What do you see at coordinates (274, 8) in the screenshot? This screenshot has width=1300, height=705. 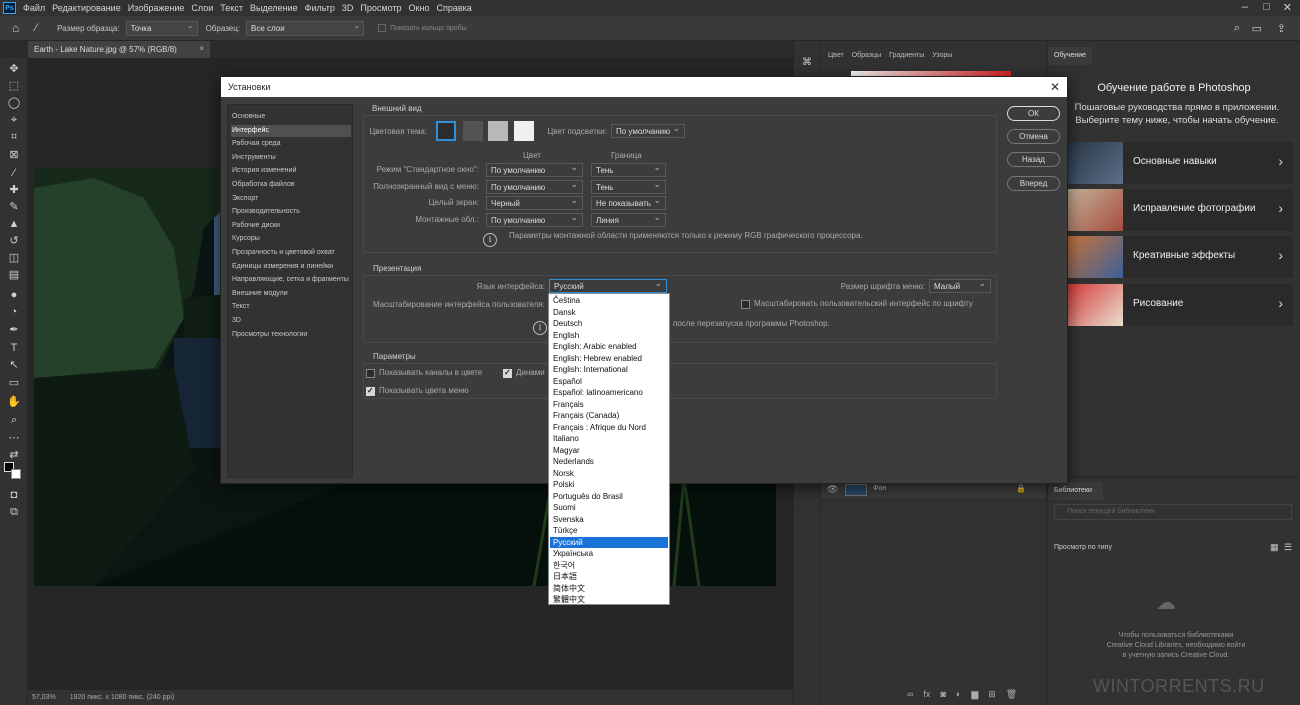 I see `menu-item: Выделение` at bounding box center [274, 8].